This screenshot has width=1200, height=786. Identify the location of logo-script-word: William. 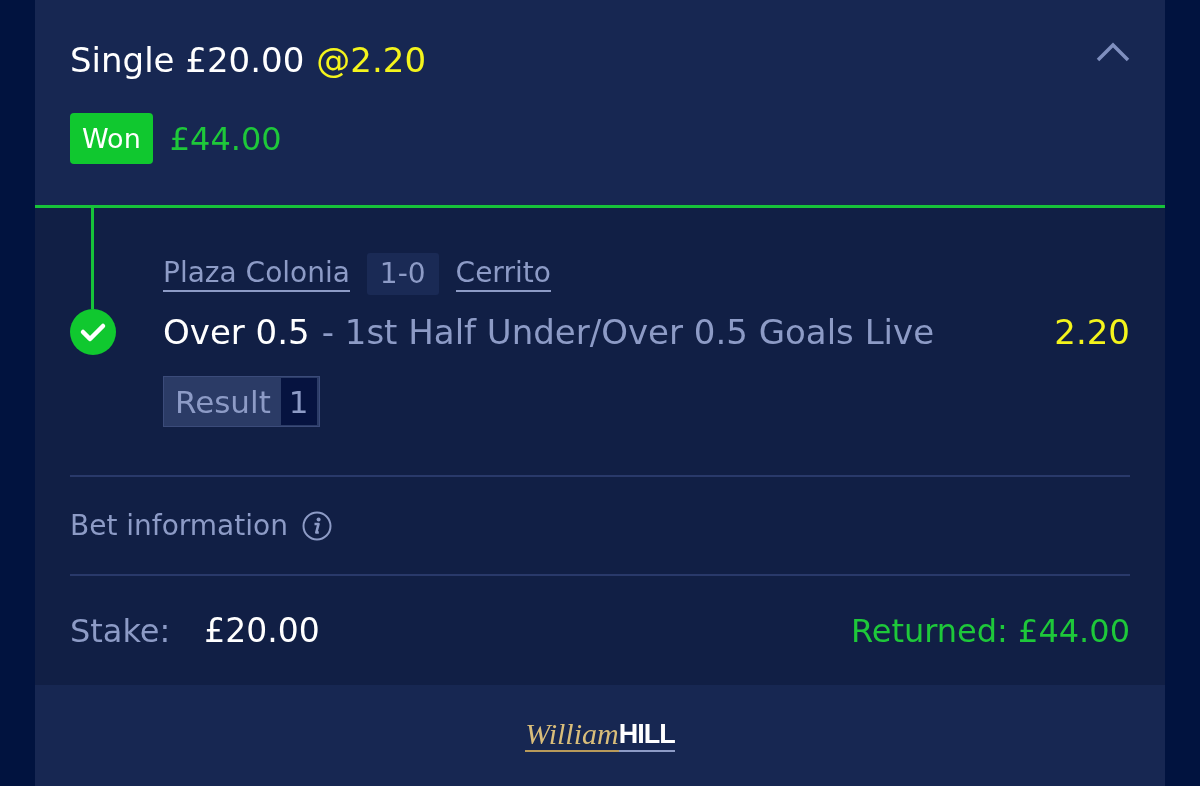
(572, 734).